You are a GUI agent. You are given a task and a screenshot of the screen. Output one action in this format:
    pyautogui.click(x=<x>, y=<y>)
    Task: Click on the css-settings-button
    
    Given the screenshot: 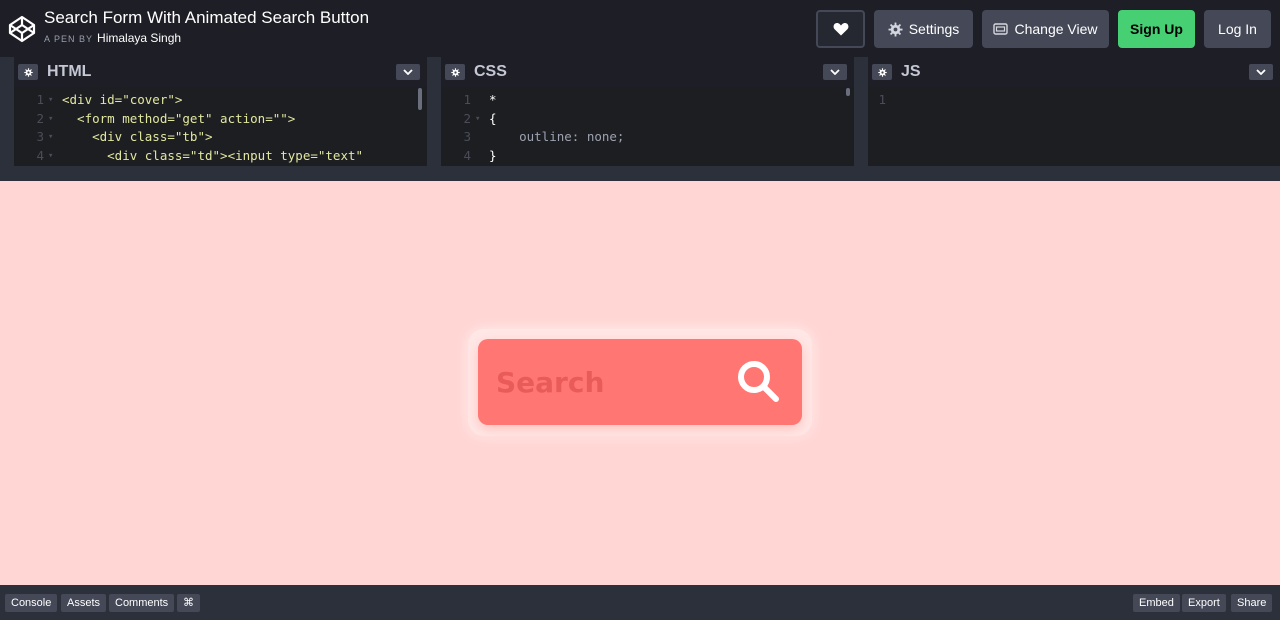 What is the action you would take?
    pyautogui.click(x=455, y=72)
    